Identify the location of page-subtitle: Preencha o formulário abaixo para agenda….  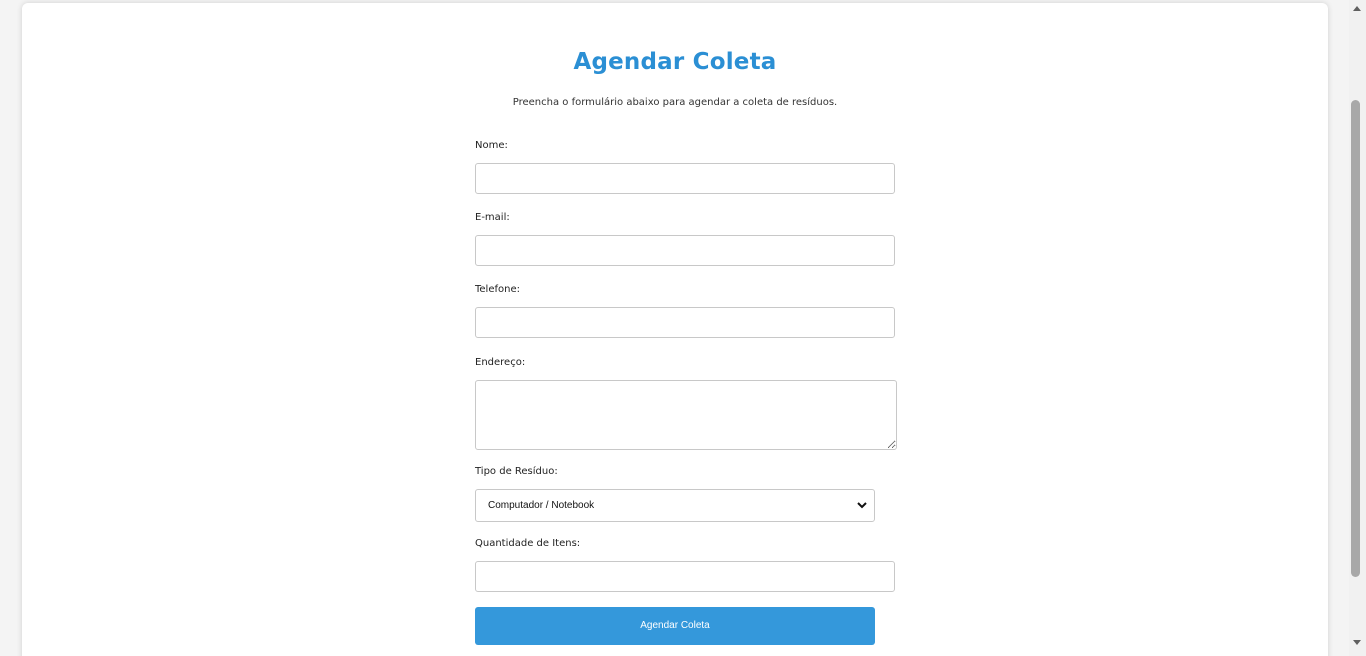
(675, 102).